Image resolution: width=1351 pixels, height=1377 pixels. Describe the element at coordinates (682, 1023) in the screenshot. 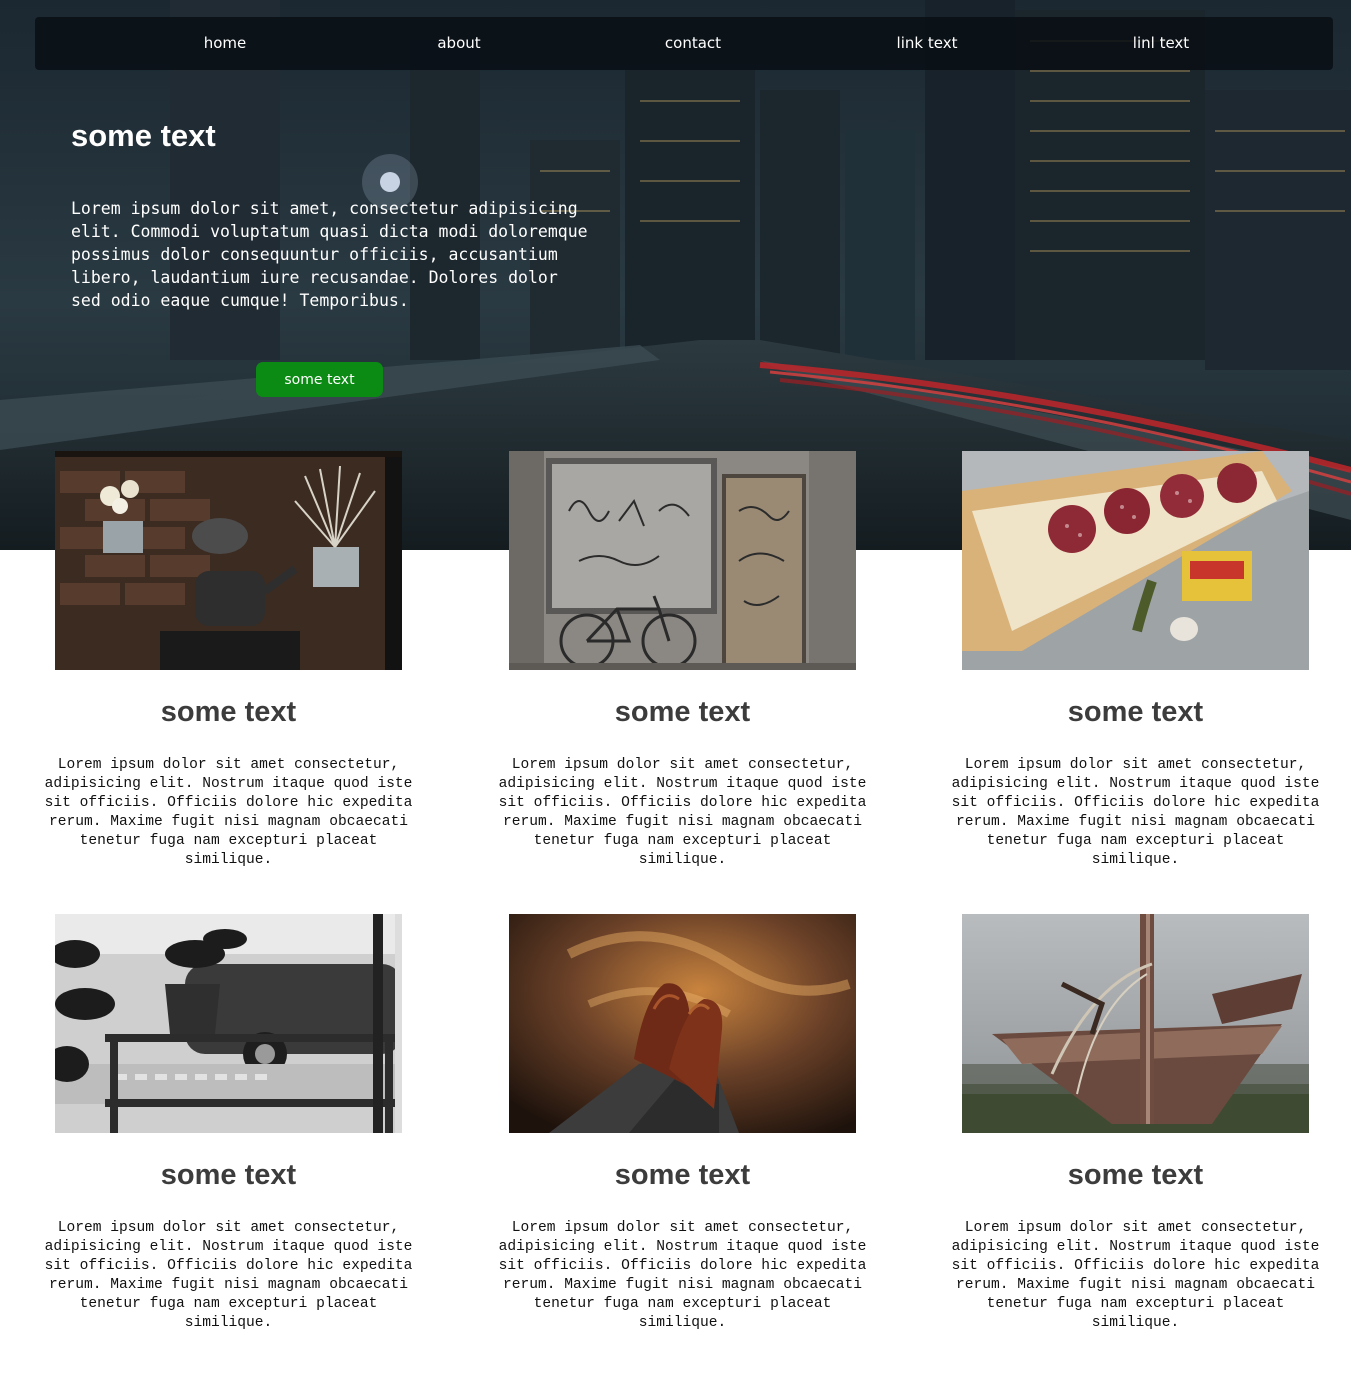

I see `leather-shoes-photo` at that location.